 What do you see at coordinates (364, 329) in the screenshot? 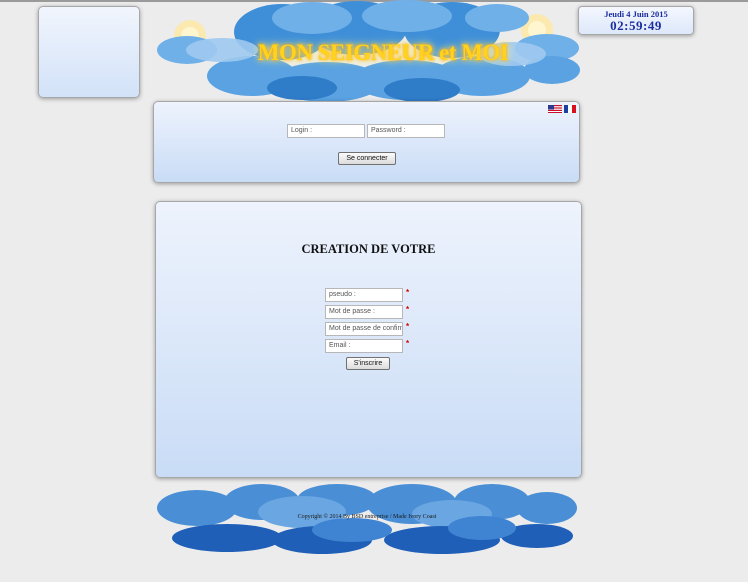
I see `password-confirm-field: Mot de passe de confirmation :` at bounding box center [364, 329].